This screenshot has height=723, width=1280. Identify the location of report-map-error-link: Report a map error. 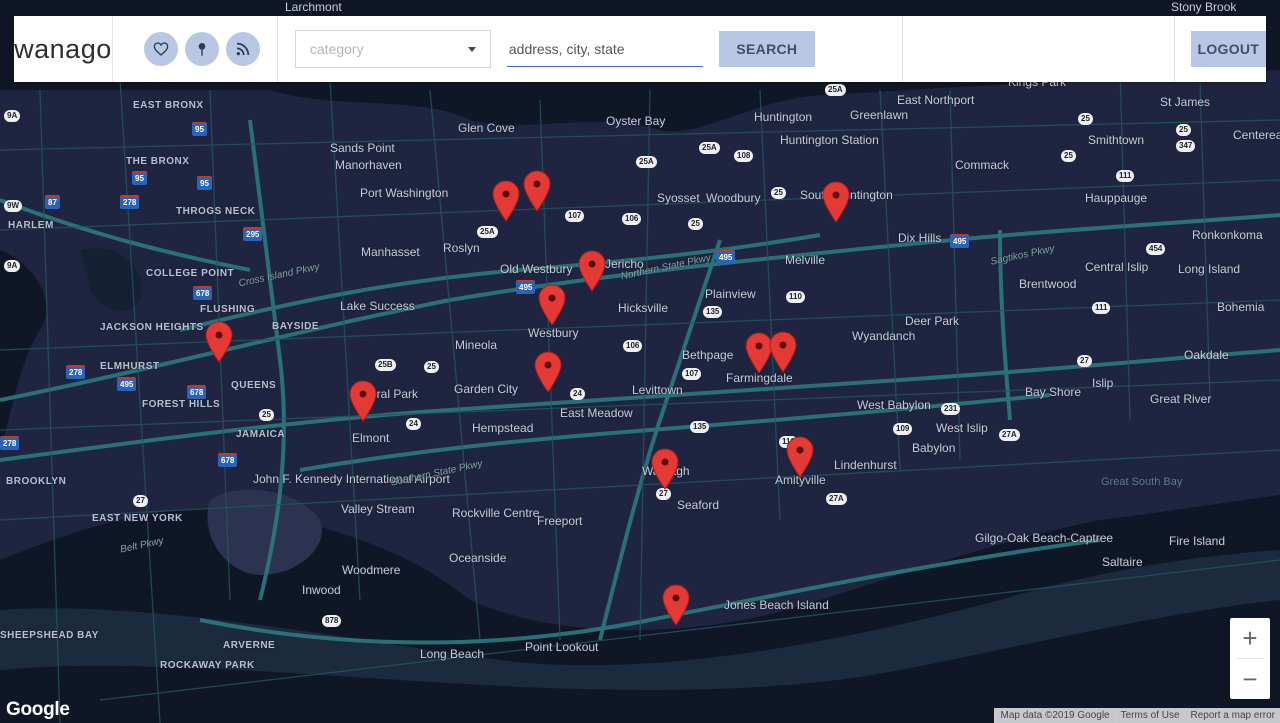
(1232, 715).